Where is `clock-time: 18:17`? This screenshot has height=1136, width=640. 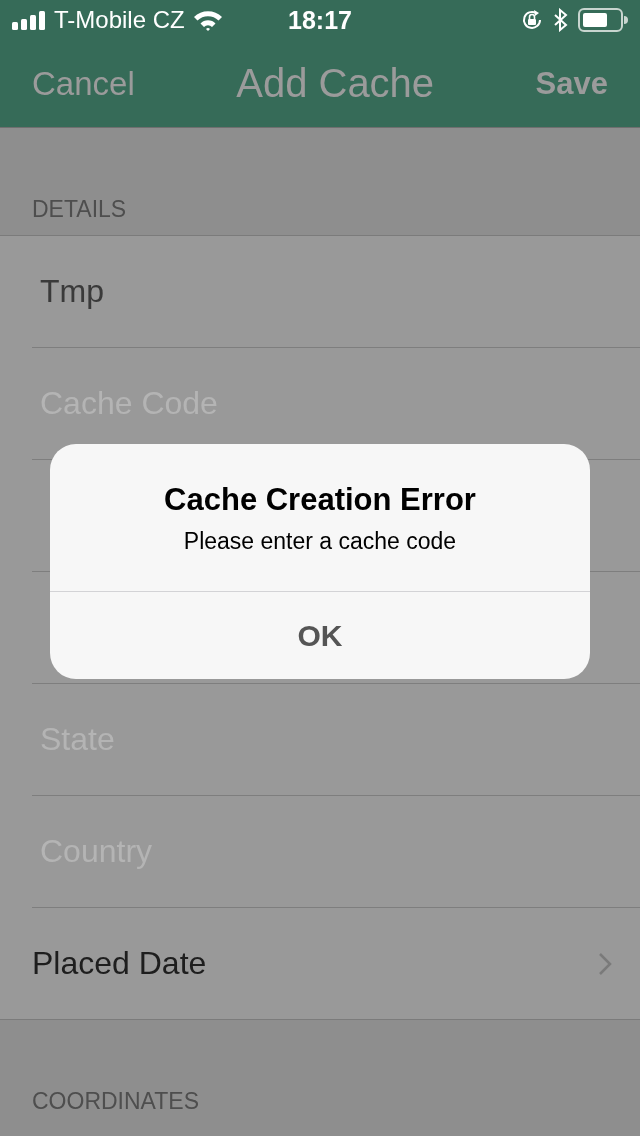 clock-time: 18:17 is located at coordinates (320, 20).